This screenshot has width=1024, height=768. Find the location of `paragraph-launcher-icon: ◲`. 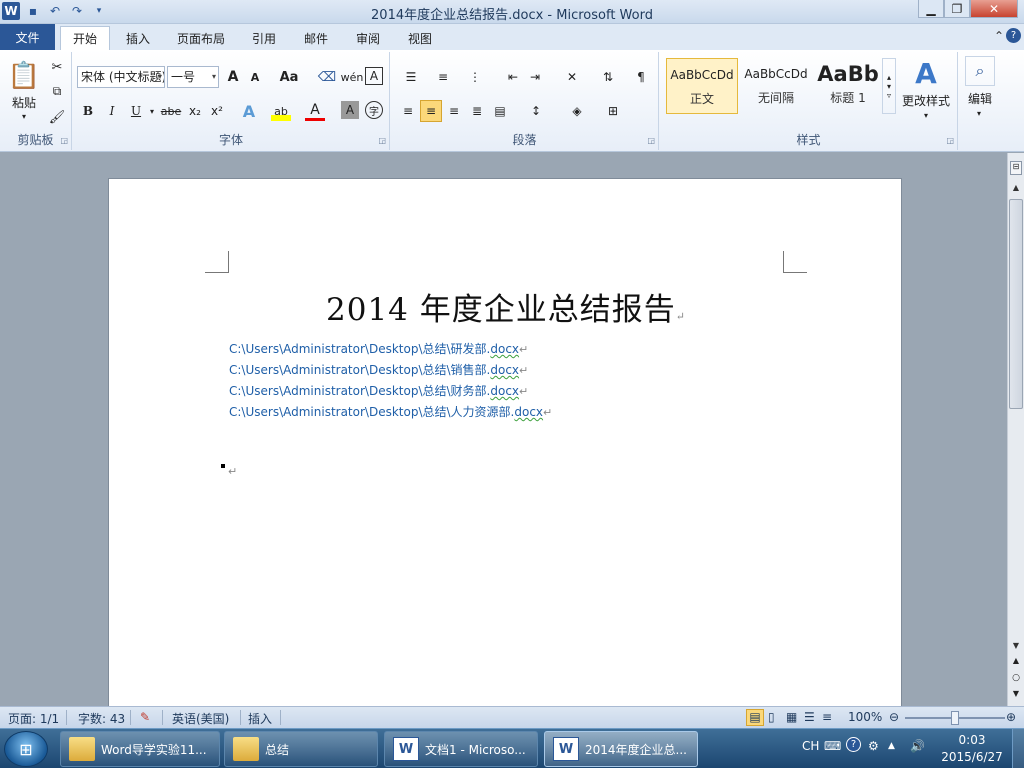

paragraph-launcher-icon: ◲ is located at coordinates (651, 140).